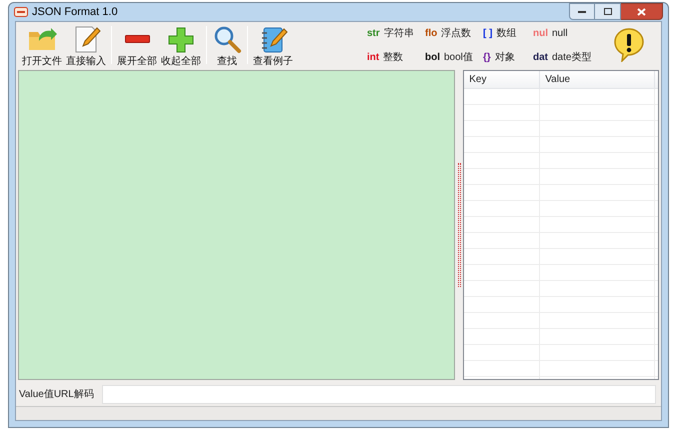 The height and width of the screenshot is (437, 686). What do you see at coordinates (540, 33) in the screenshot?
I see `type-tag: nul` at bounding box center [540, 33].